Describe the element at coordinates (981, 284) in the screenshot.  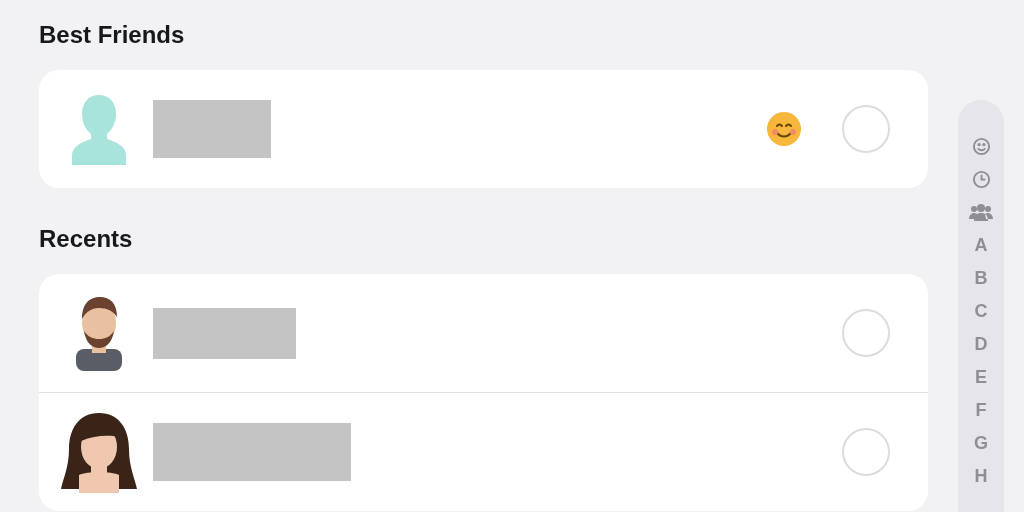
I see `index-letter: B` at that location.